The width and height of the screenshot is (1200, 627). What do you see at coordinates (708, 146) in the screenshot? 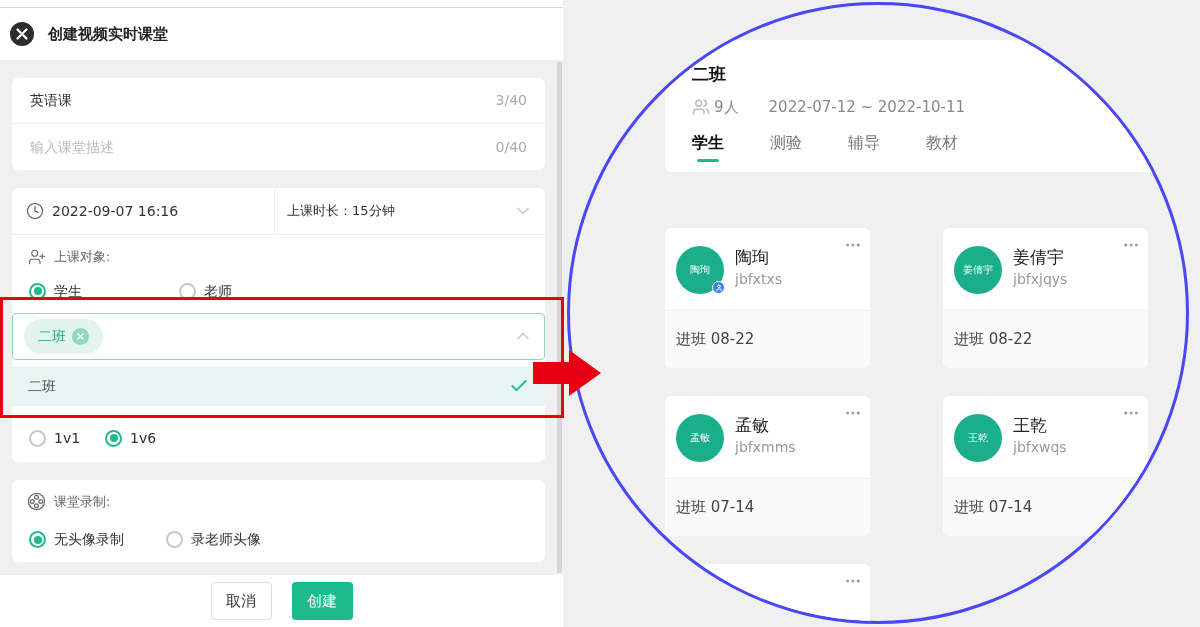
I see `tab: 学生` at bounding box center [708, 146].